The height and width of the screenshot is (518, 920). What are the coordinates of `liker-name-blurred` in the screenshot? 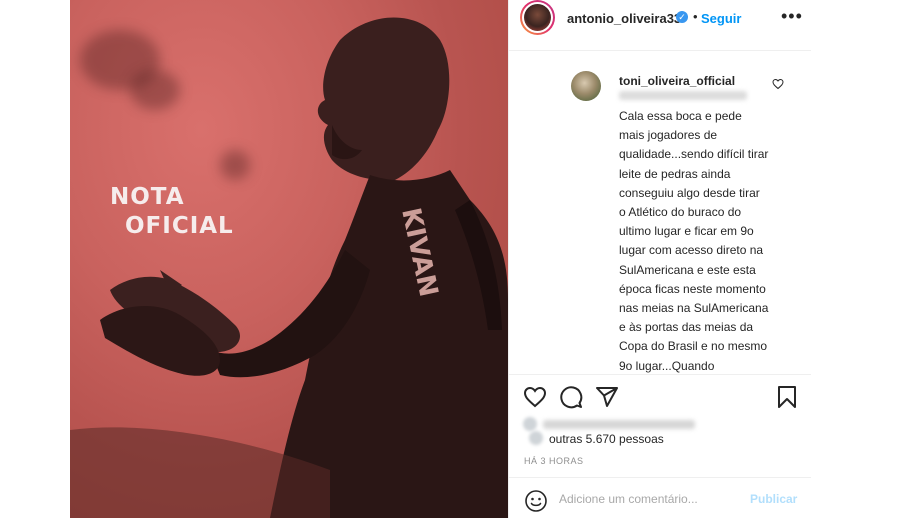 It's located at (619, 424).